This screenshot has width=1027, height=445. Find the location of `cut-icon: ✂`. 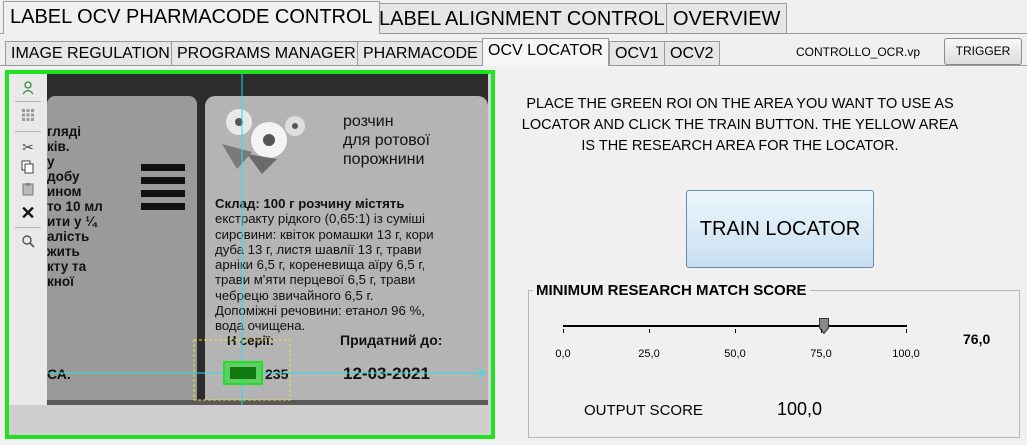

cut-icon: ✂ is located at coordinates (28, 147).